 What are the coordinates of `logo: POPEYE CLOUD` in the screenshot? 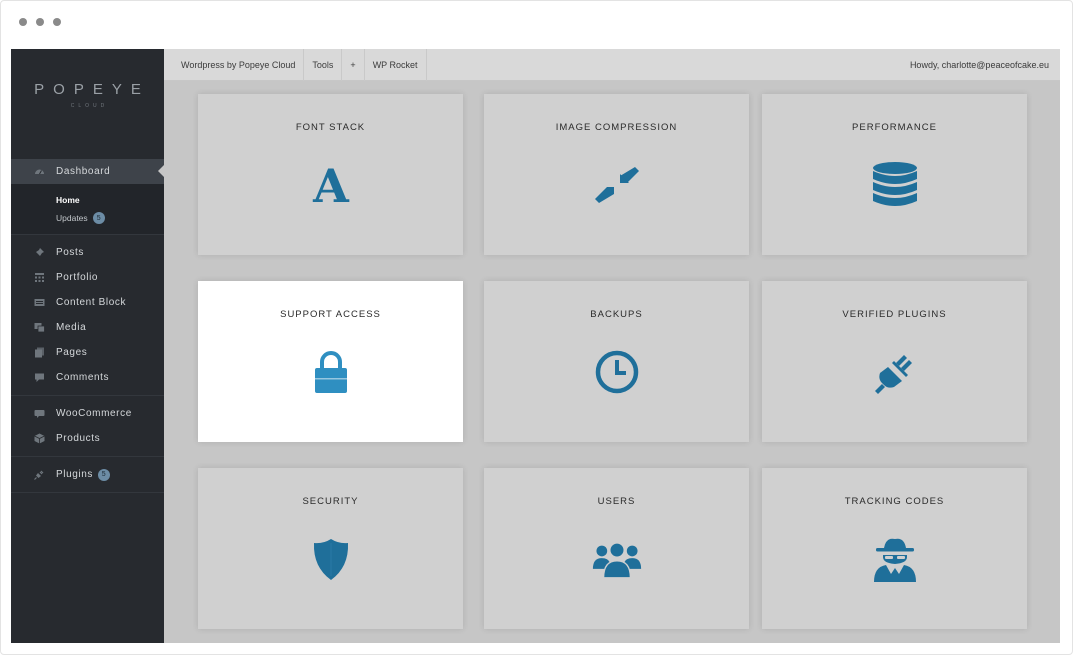 It's located at (87, 95).